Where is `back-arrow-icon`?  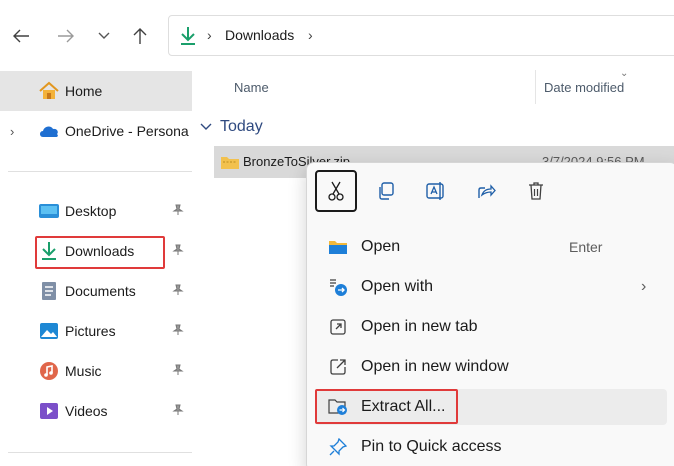 back-arrow-icon is located at coordinates (21, 36).